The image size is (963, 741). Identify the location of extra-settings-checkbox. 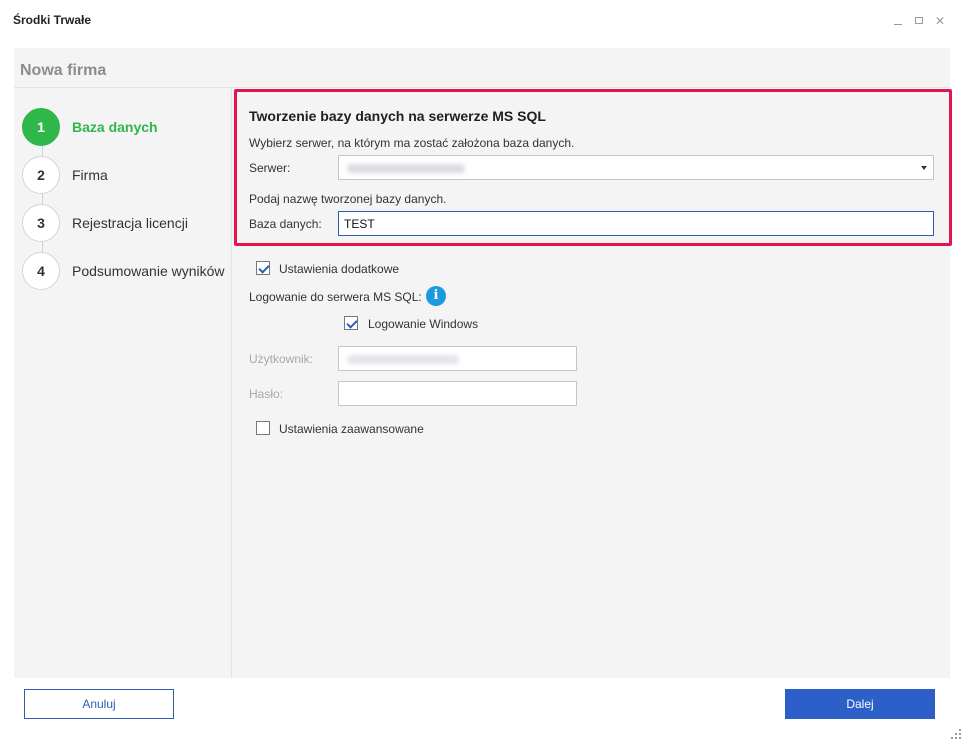
(263, 268).